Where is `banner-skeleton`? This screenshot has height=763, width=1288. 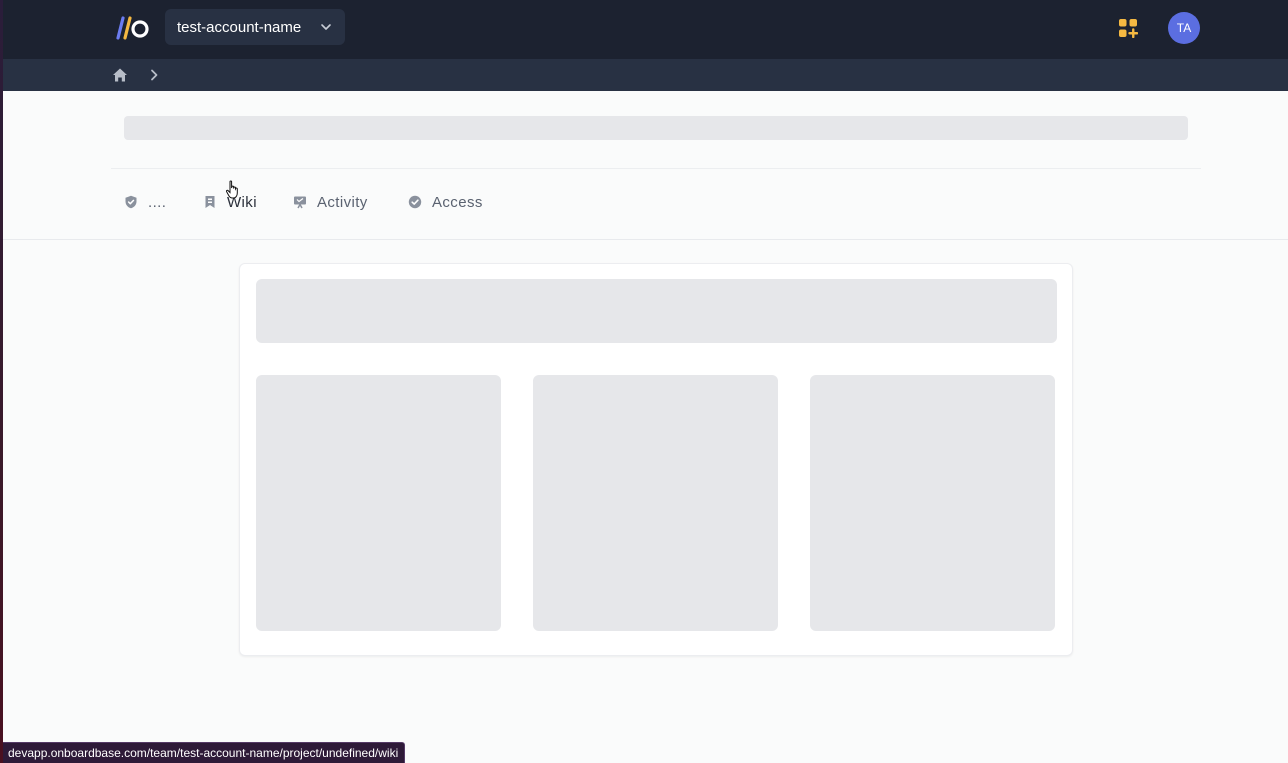 banner-skeleton is located at coordinates (656, 311).